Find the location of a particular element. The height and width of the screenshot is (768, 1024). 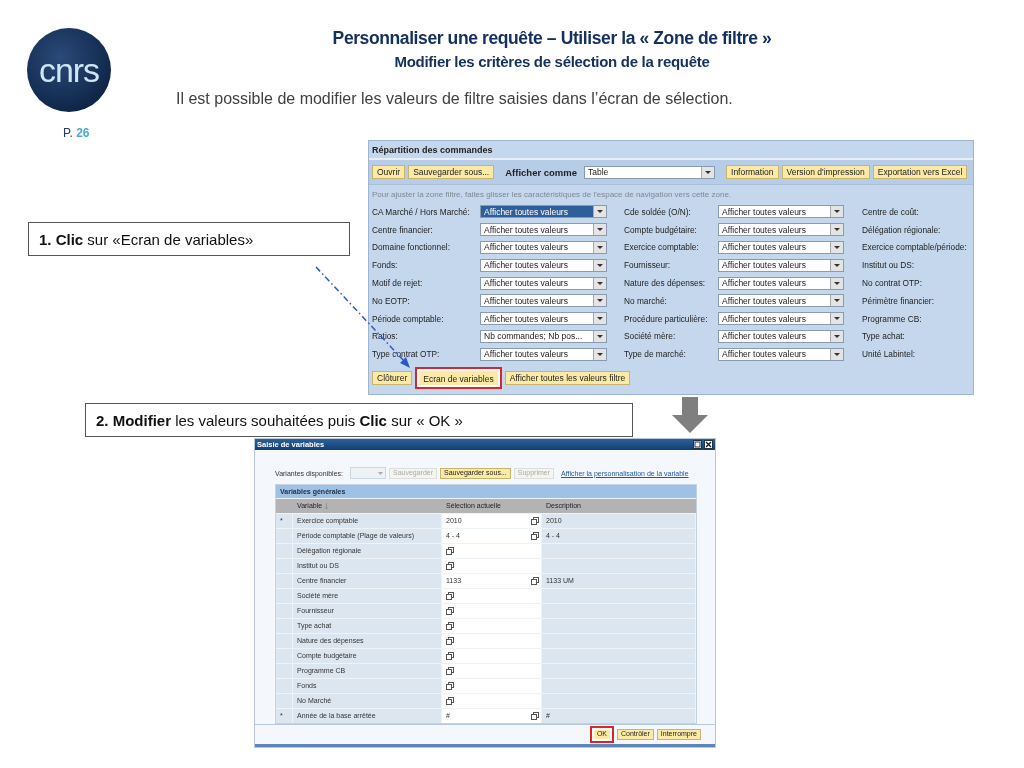

toolbar-button: Exportation vers Excel is located at coordinates (920, 172).